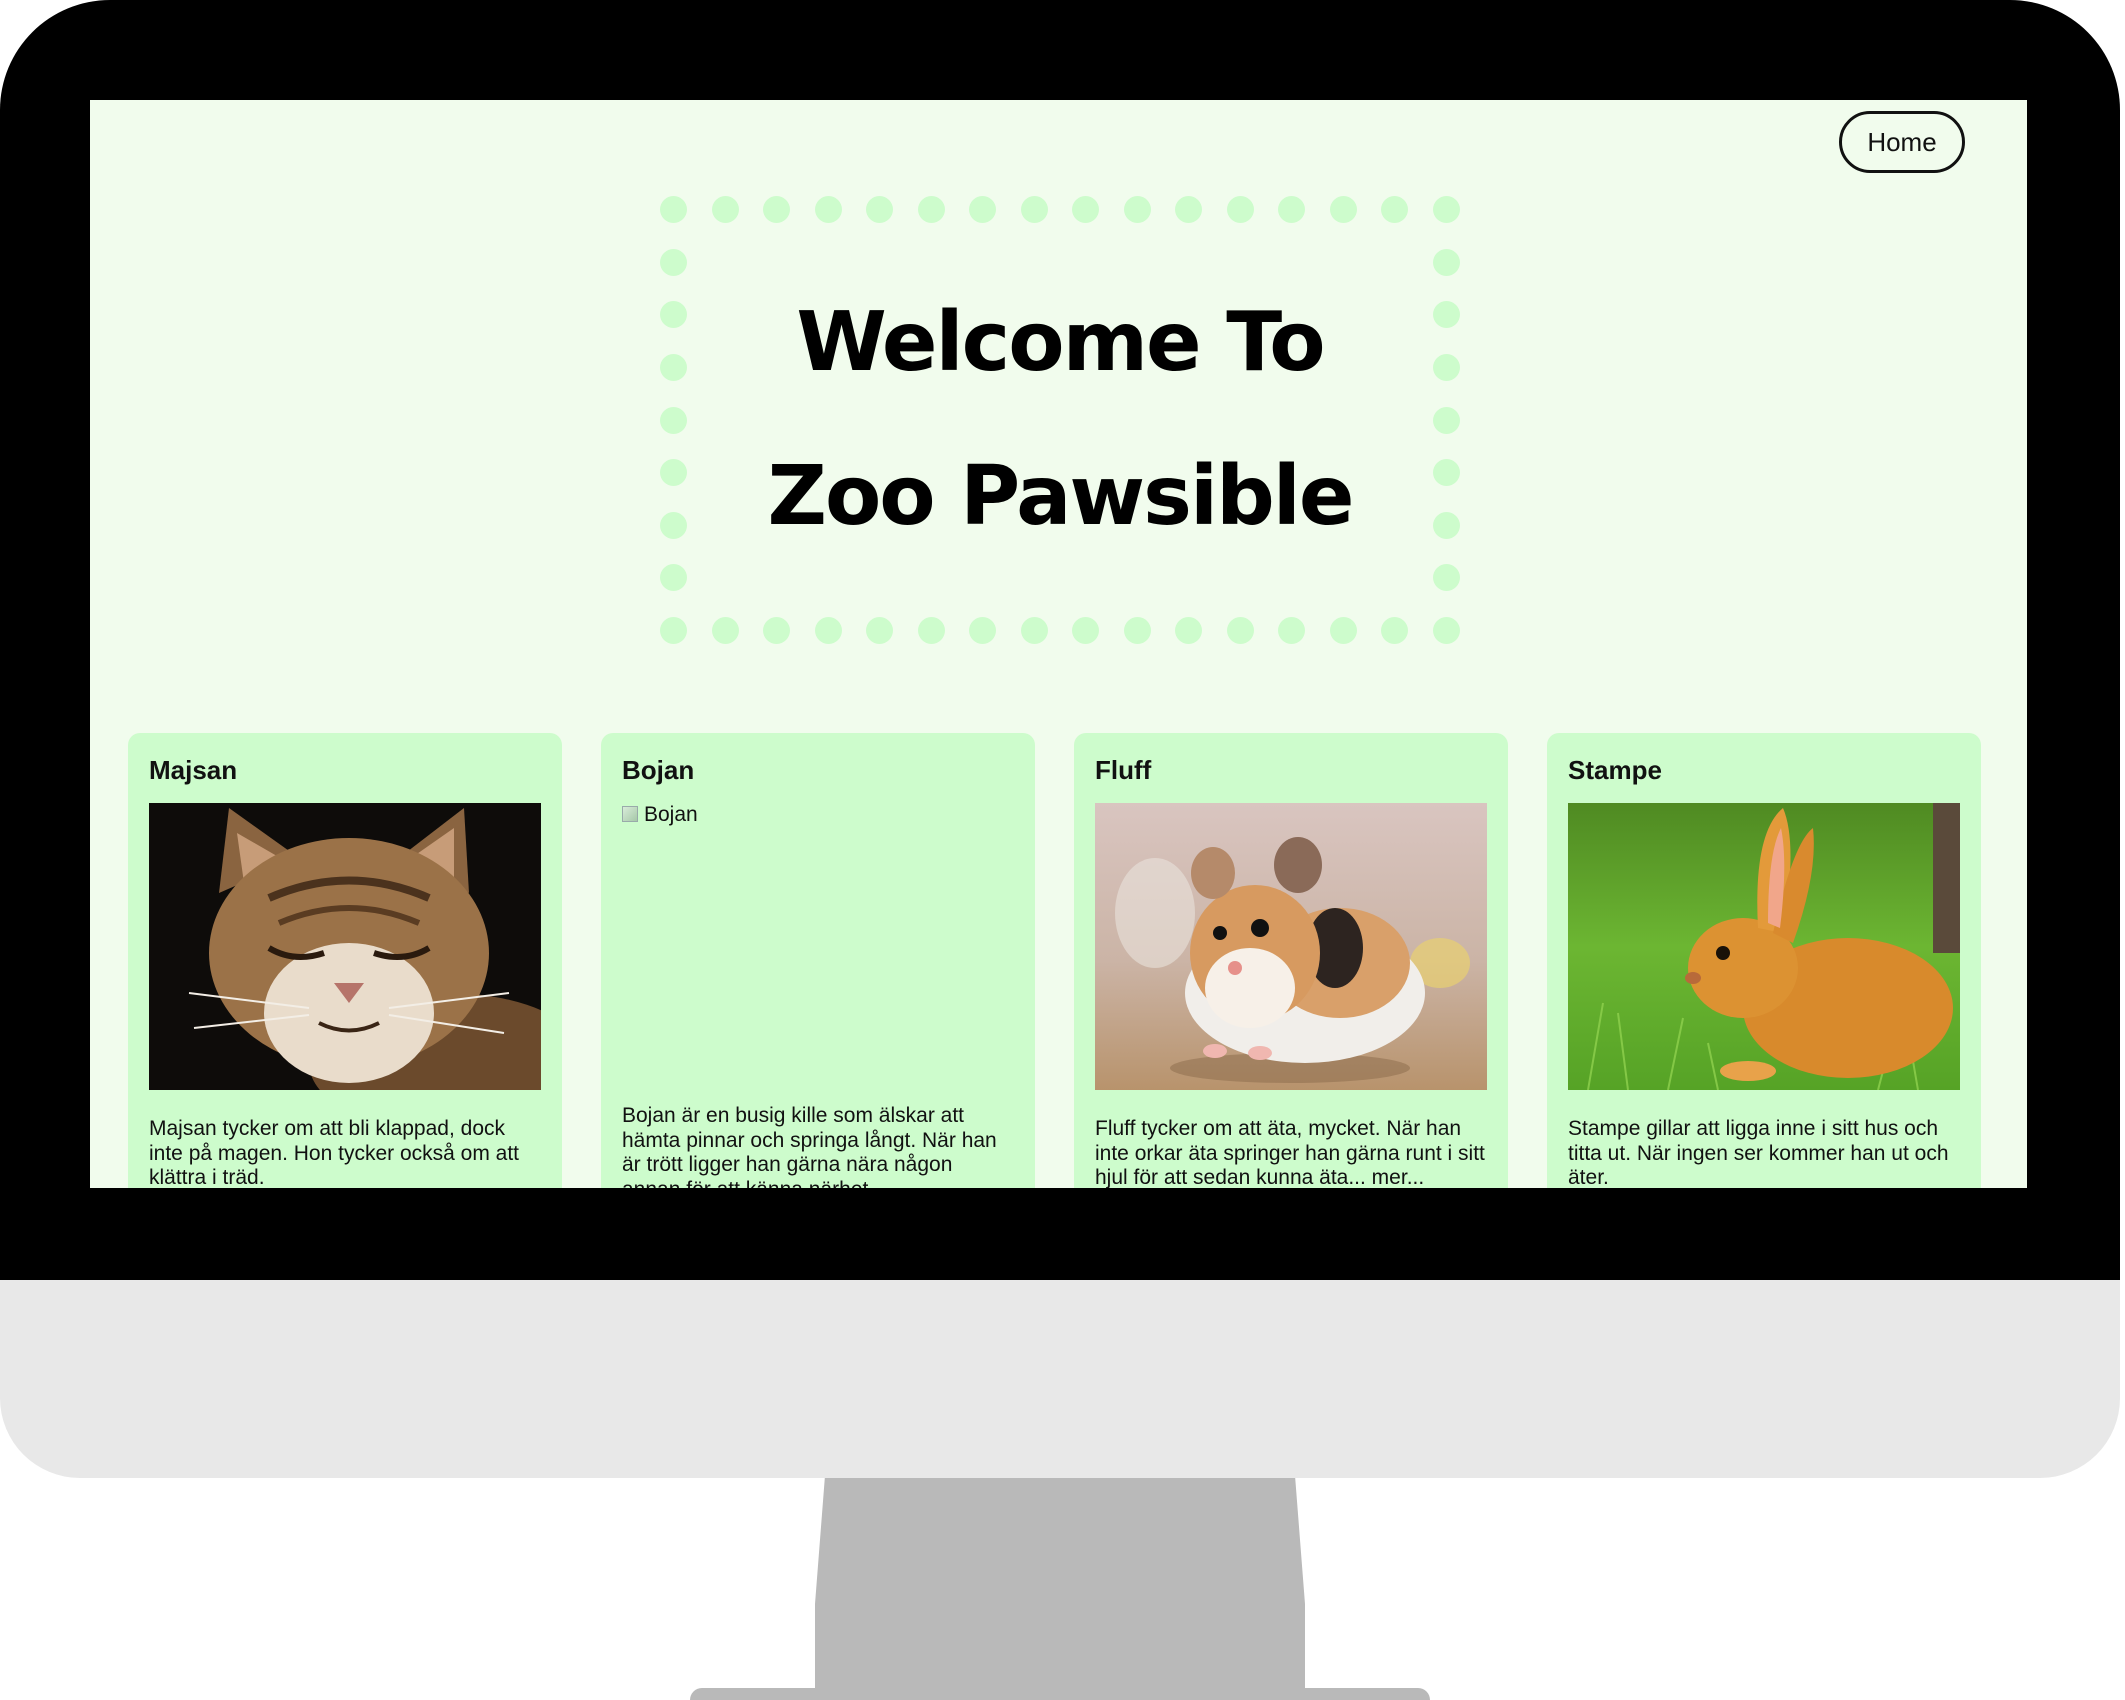 The image size is (2125, 1700). What do you see at coordinates (345, 946) in the screenshot?
I see `cat-photo` at bounding box center [345, 946].